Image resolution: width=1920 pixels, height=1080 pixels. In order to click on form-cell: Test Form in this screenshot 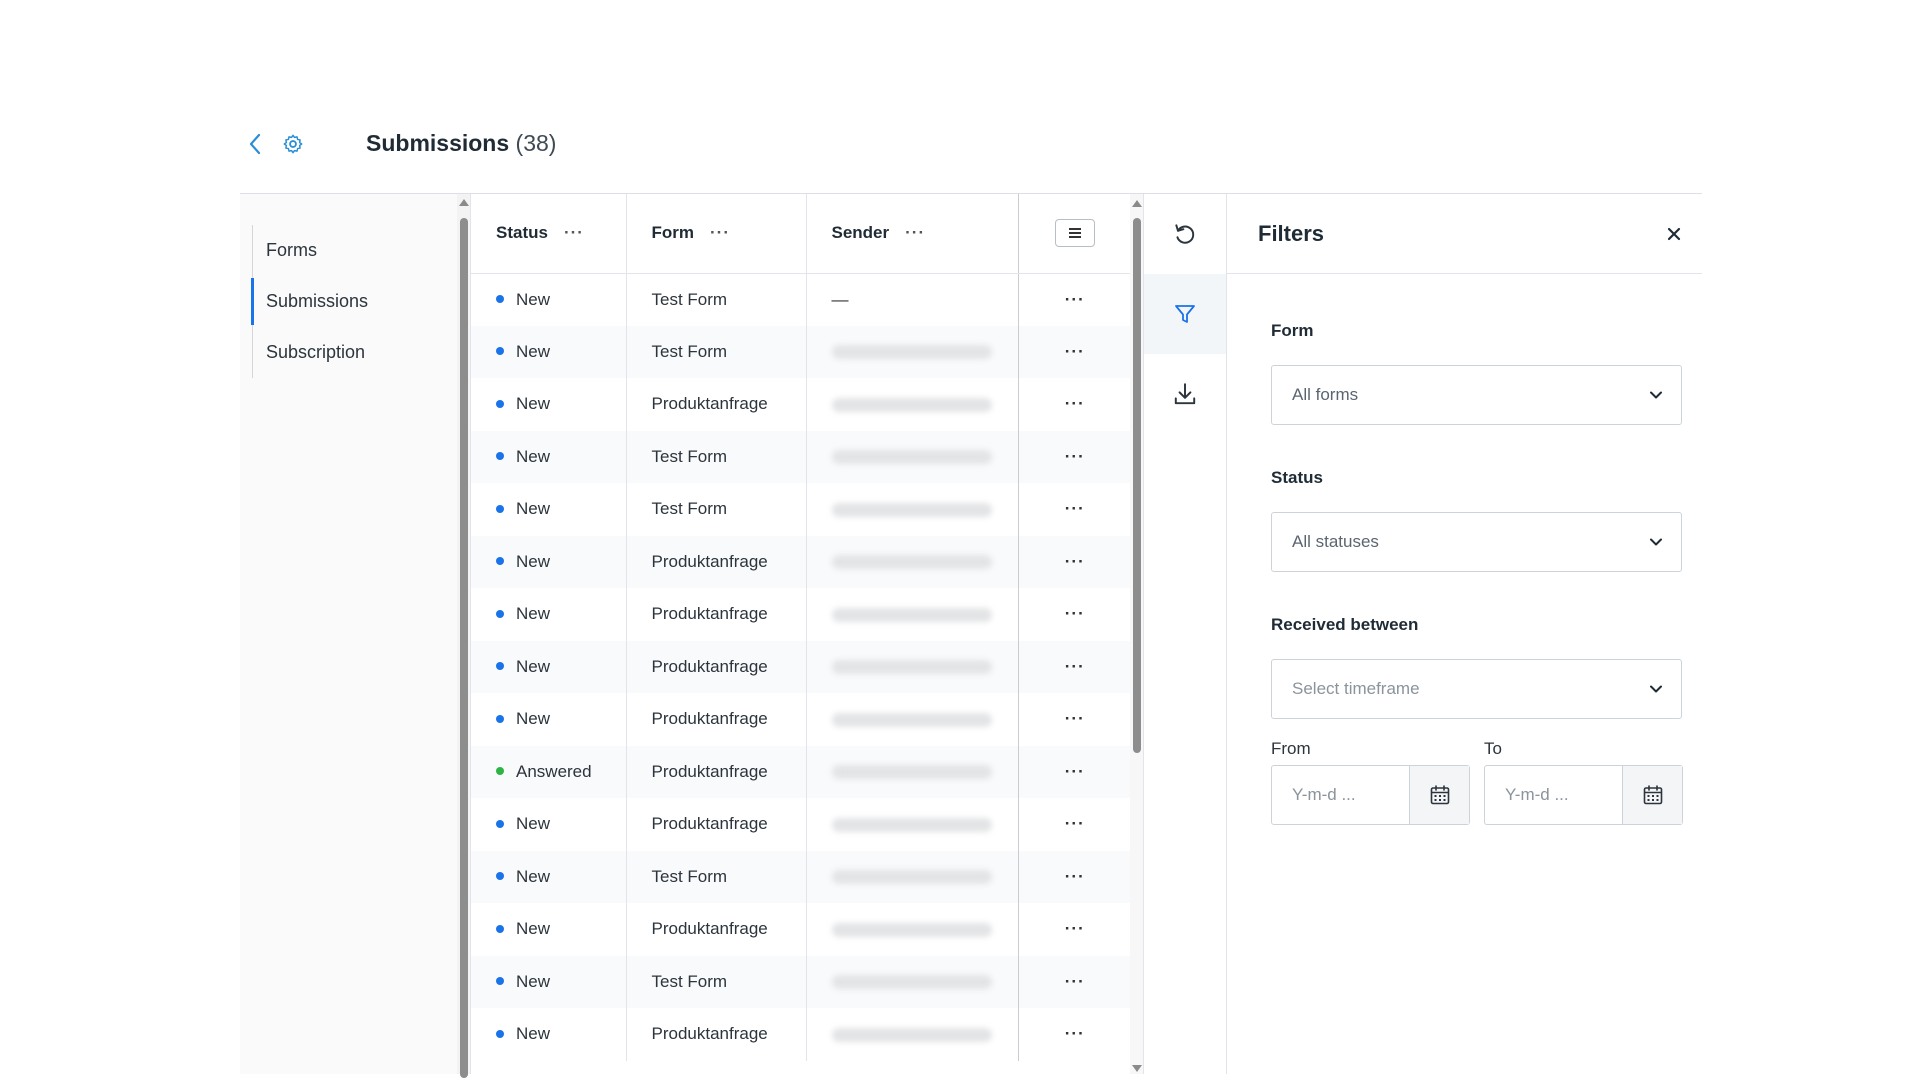, I will do `click(716, 876)`.